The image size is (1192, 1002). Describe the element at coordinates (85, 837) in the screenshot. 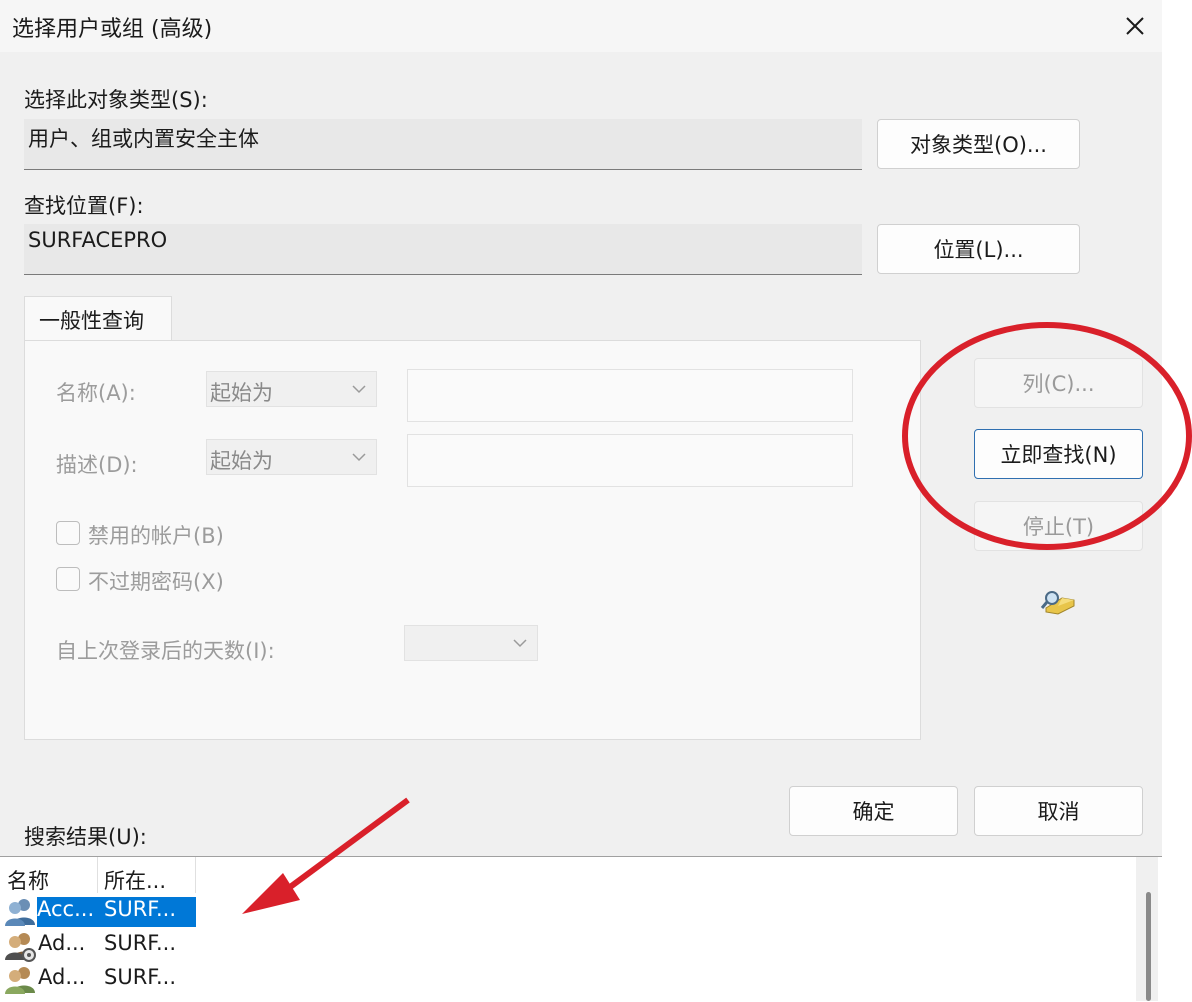

I see `search-results-label: 搜索结果(U):` at that location.